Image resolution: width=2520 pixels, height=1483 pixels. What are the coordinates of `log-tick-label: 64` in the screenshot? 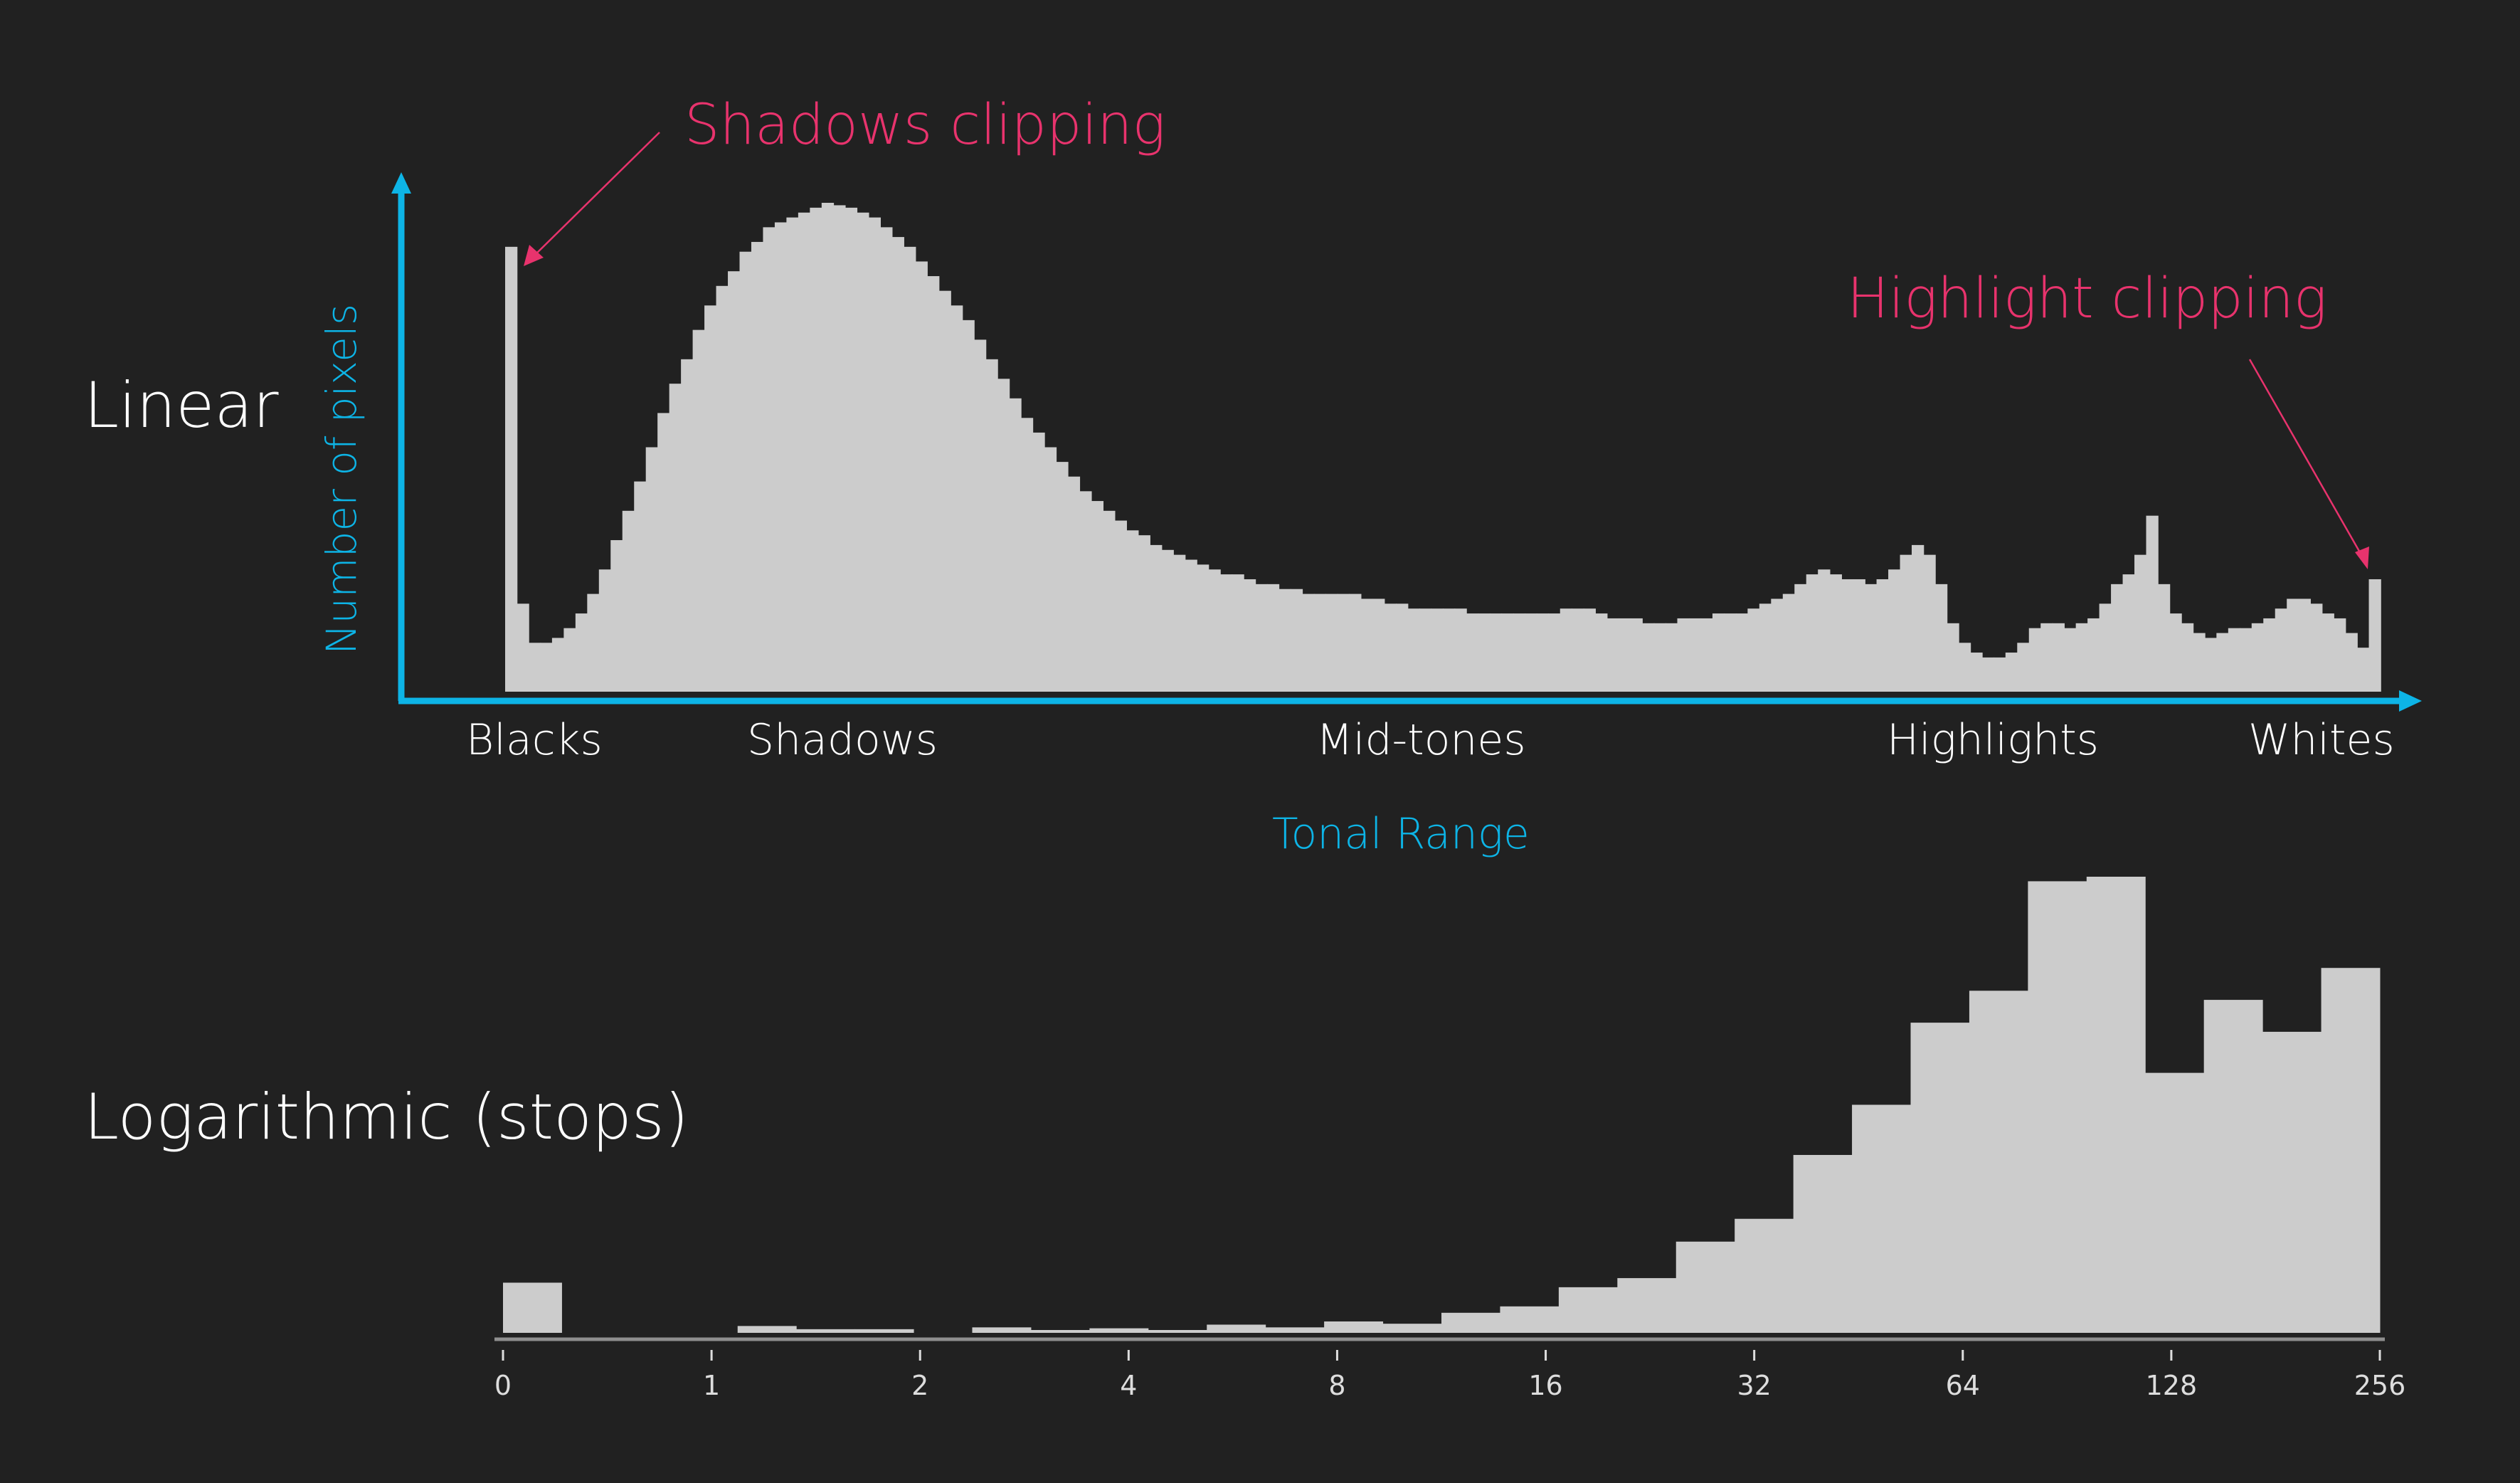 It's located at (1963, 1386).